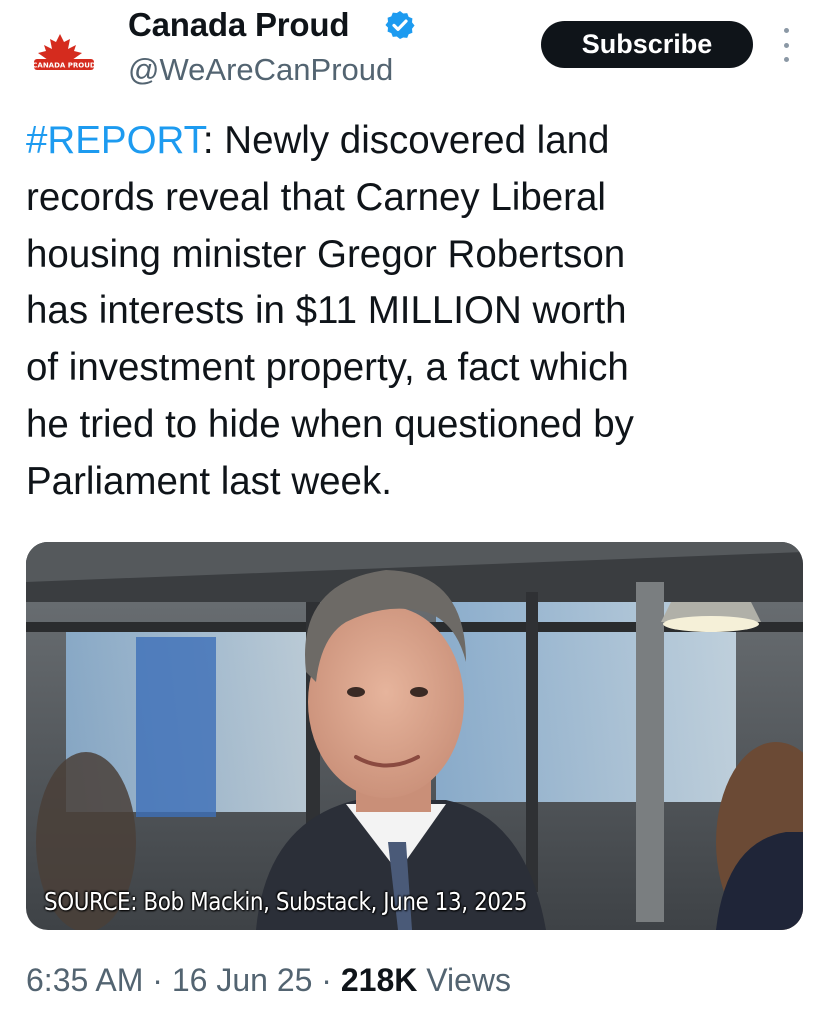 Image resolution: width=827 pixels, height=1024 pixels. I want to click on avatar: CANADA PROUD, so click(63, 50).